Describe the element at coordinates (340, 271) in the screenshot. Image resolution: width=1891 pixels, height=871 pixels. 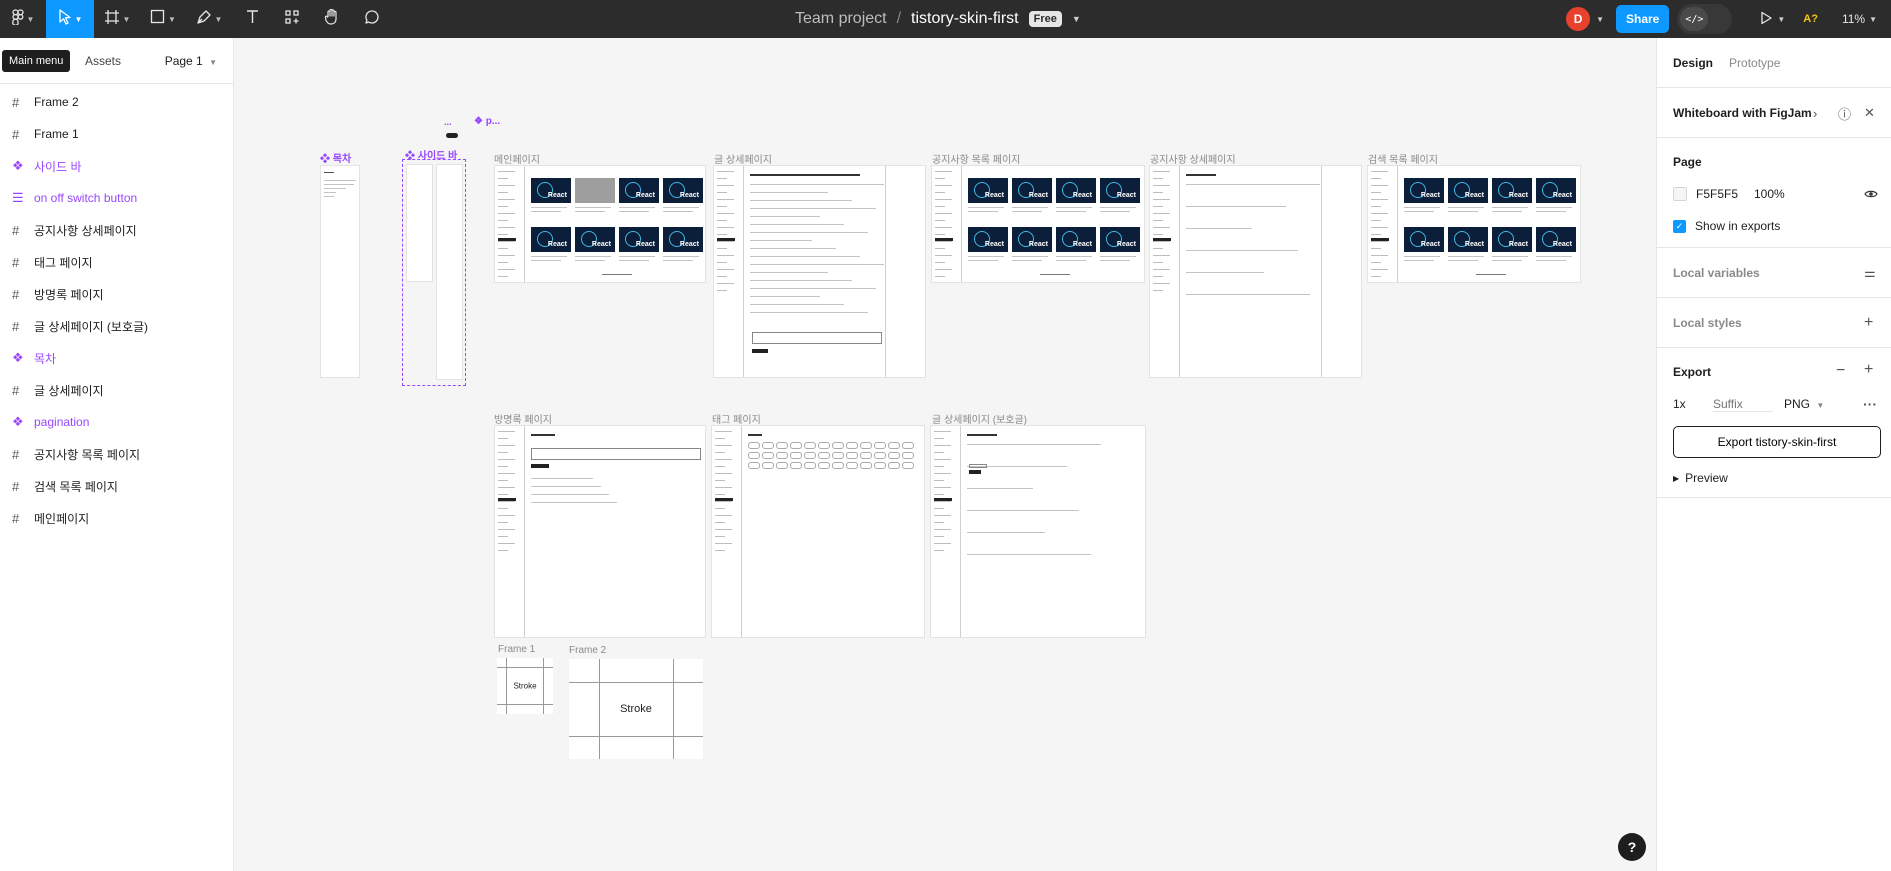
I see `toc-component` at that location.